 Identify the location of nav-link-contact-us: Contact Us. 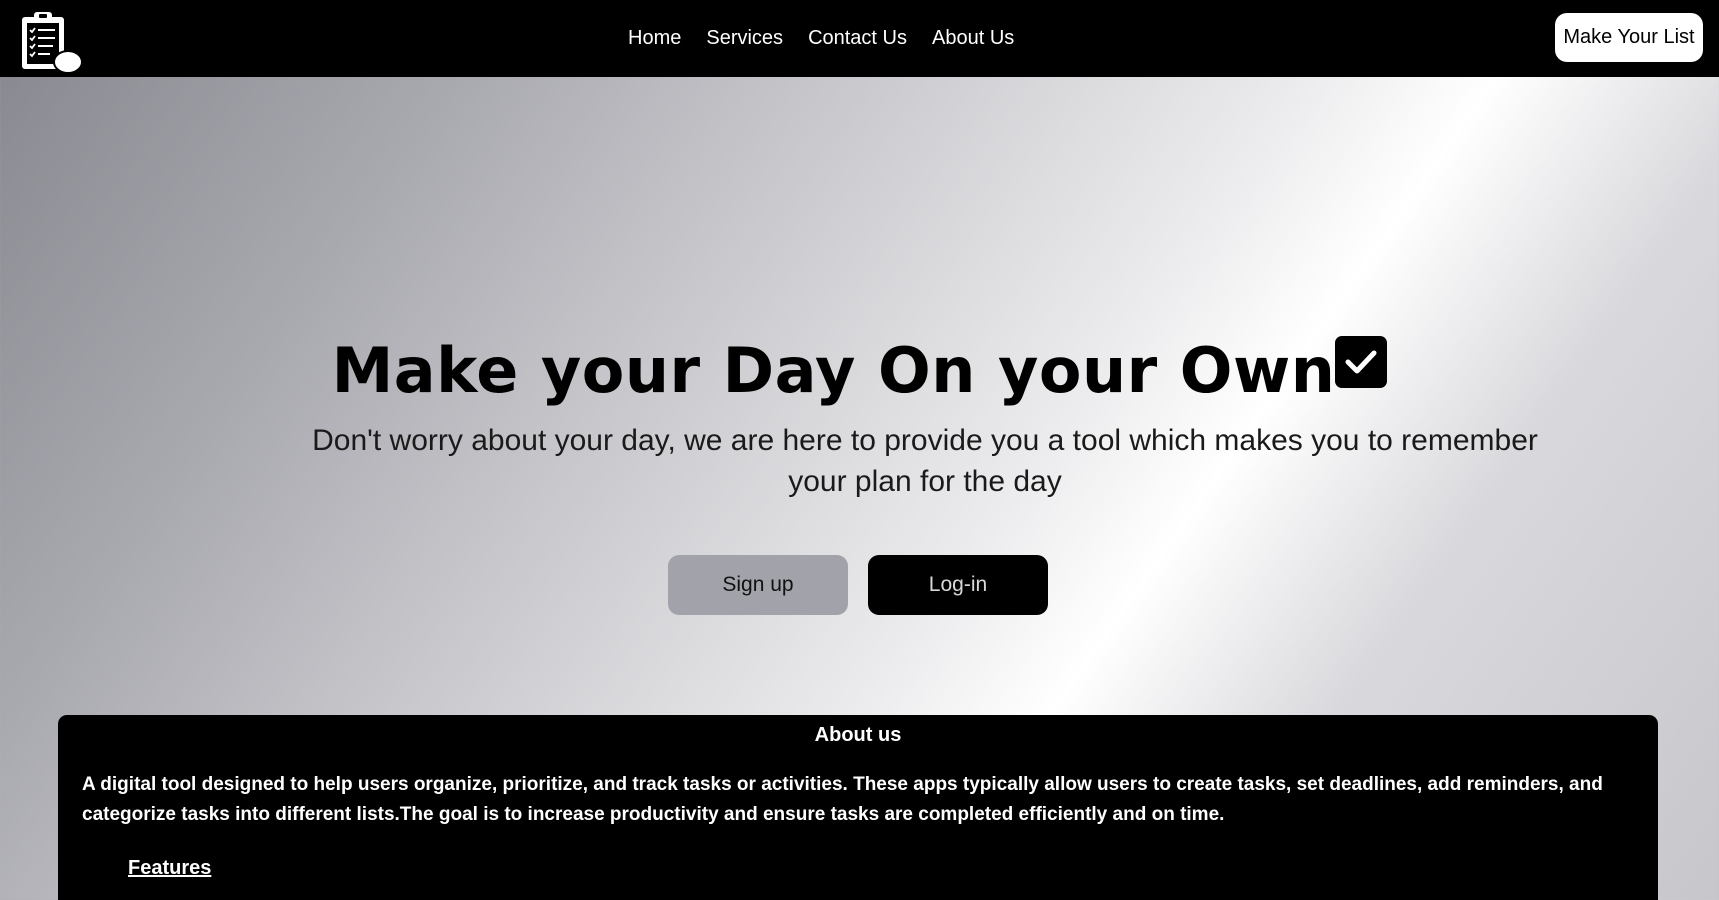
(857, 38).